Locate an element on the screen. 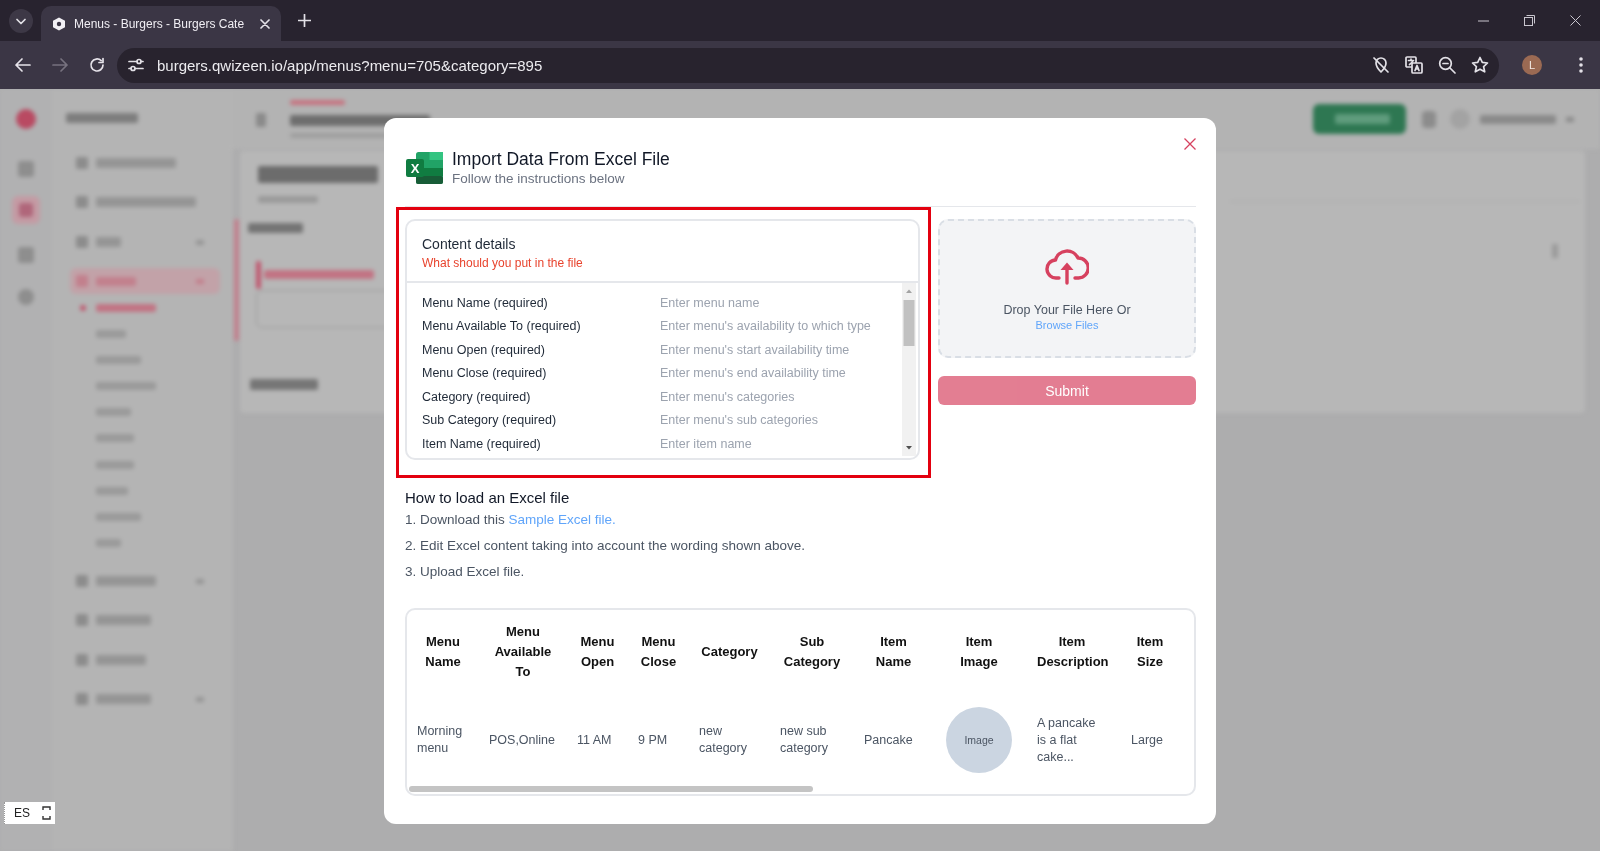 This screenshot has width=1600, height=851. expand-icon is located at coordinates (46, 813).